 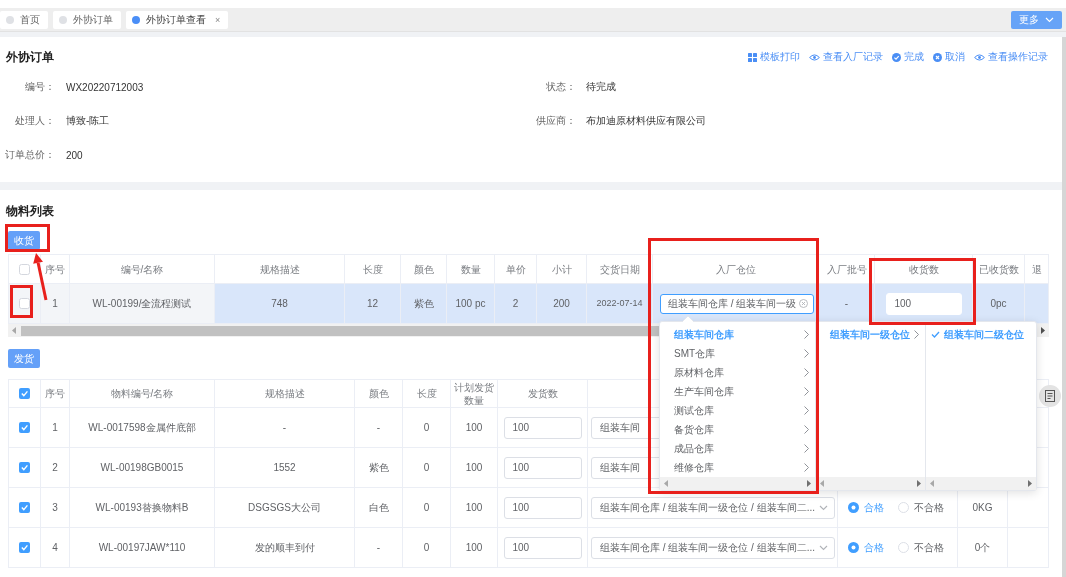 What do you see at coordinates (88, 121) in the screenshot?
I see `field-value: 博致-陈工` at bounding box center [88, 121].